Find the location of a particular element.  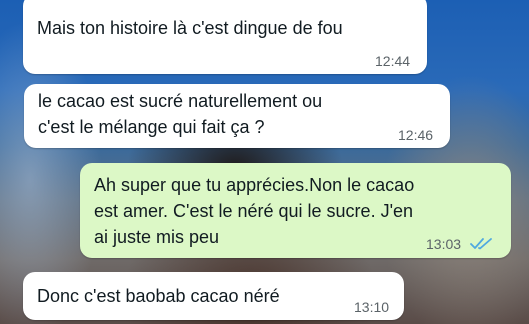

message-time: 12:44 is located at coordinates (393, 61).